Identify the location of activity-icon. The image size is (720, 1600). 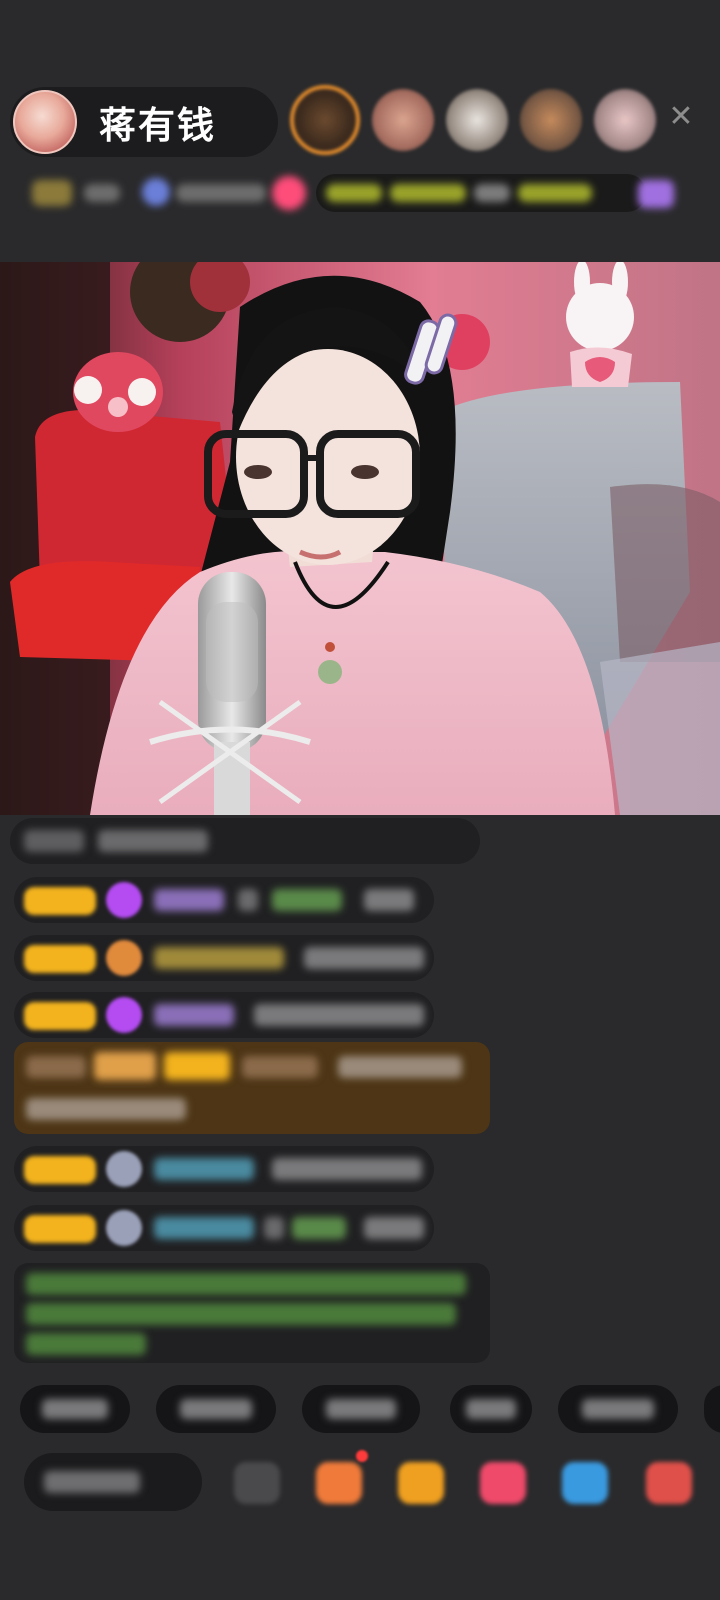
(656, 194).